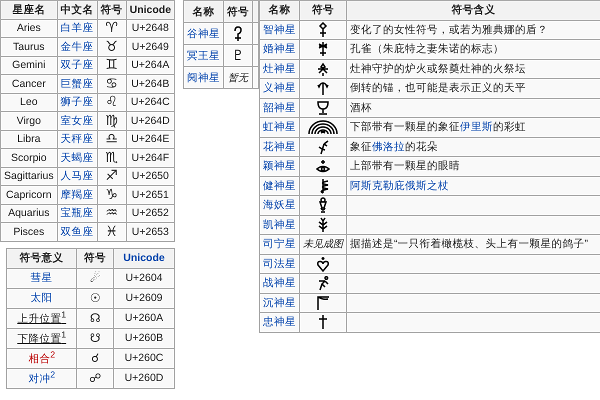 This screenshot has width=600, height=400. Describe the element at coordinates (41, 258) in the screenshot. I see `column-header: 符号意义` at that location.